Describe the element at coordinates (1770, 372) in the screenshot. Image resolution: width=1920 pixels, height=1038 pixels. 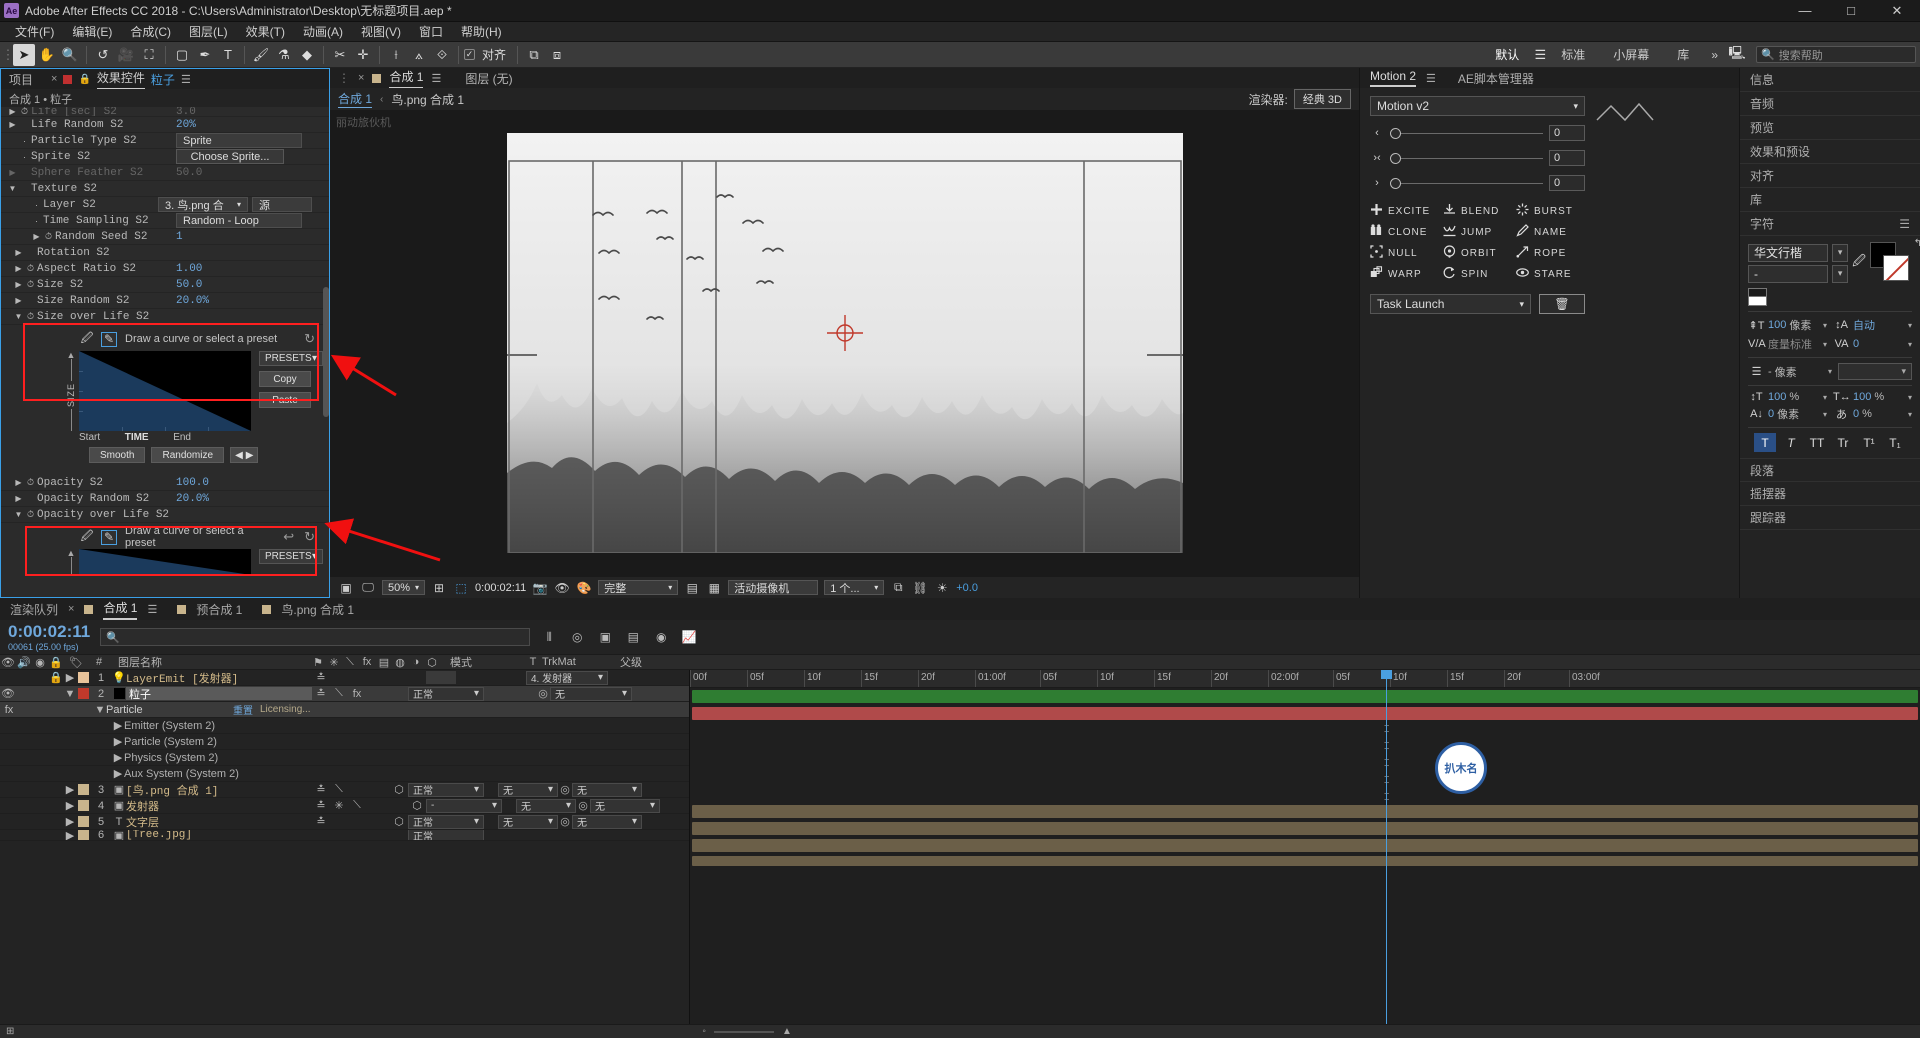
I see `stroke-width-value: -` at that location.